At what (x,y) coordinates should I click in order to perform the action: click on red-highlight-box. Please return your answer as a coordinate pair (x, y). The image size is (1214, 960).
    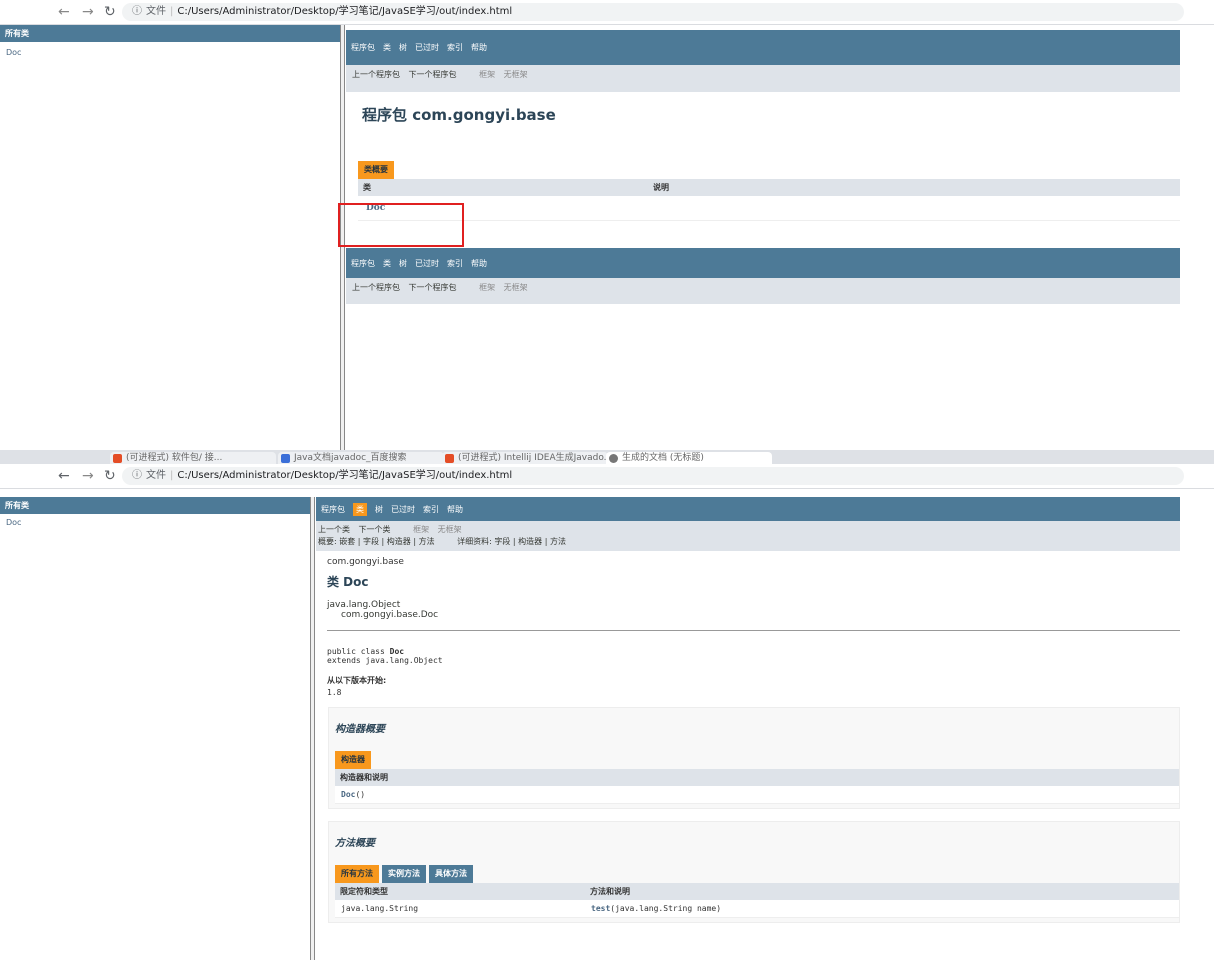
    Looking at the image, I should click on (401, 225).